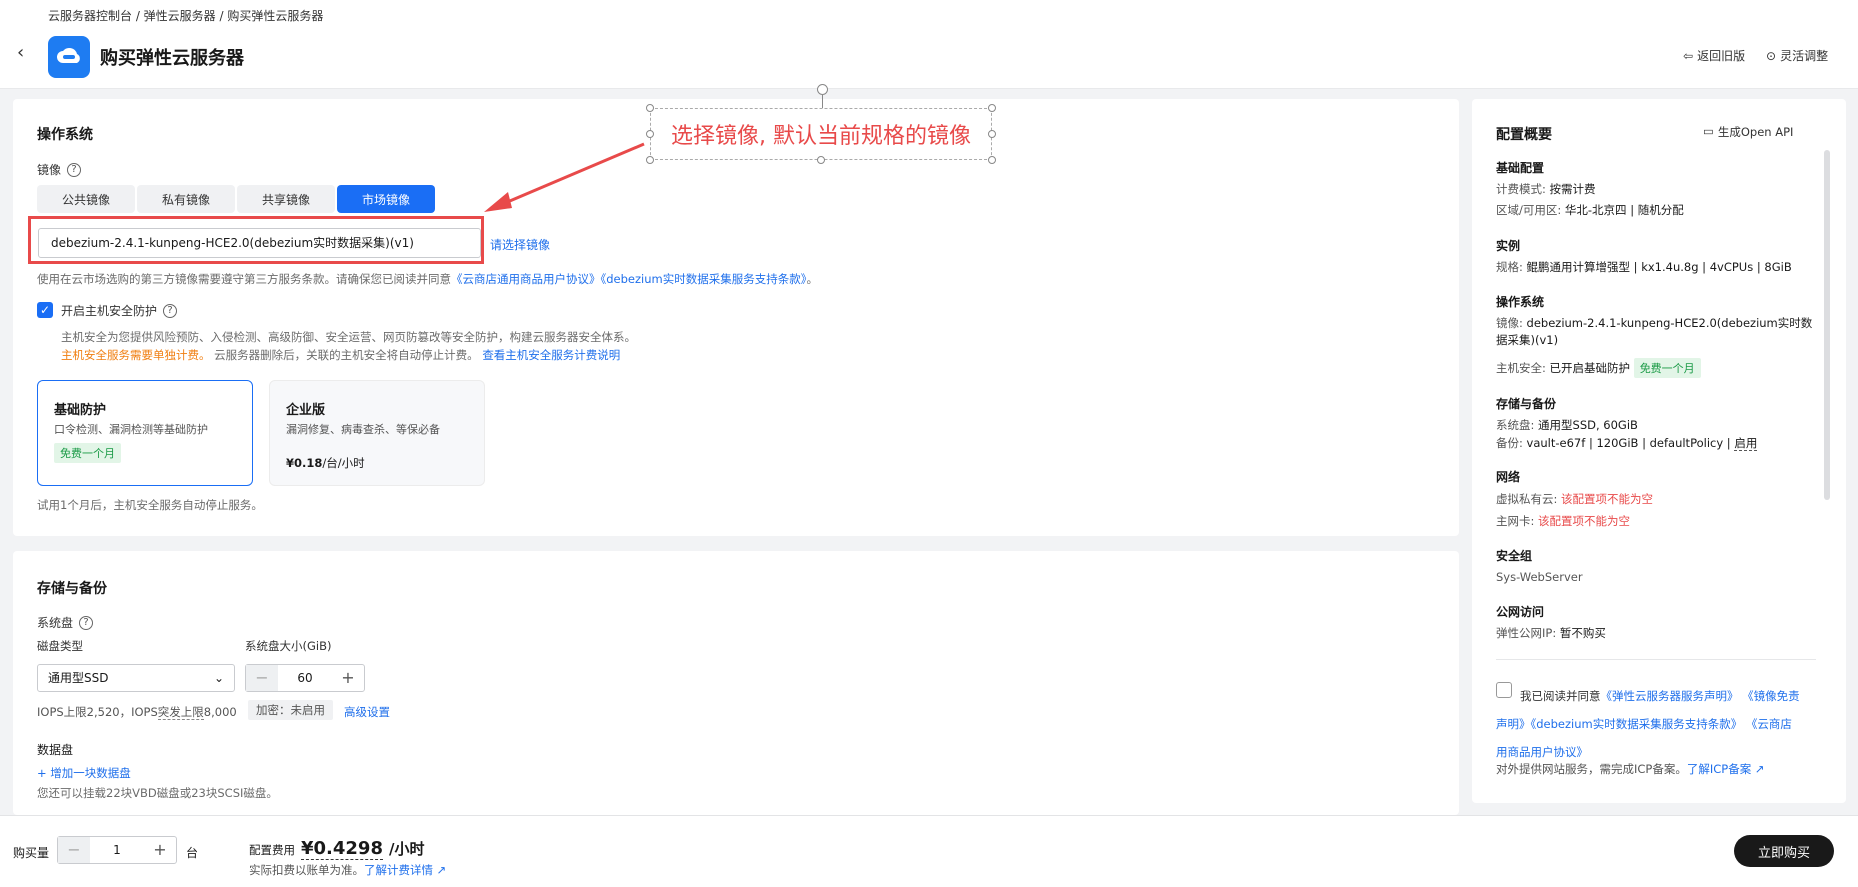 The width and height of the screenshot is (1858, 887). I want to click on label: 计费模式:, so click(1521, 189).